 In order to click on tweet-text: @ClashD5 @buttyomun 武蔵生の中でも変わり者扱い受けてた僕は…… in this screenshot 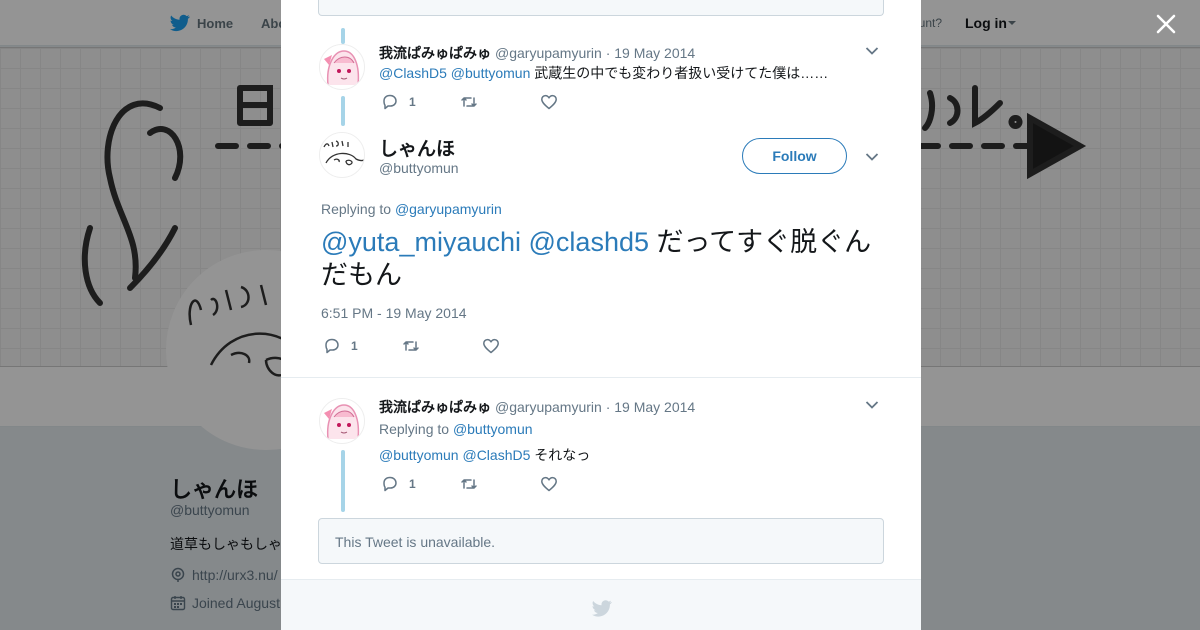, I will do `click(603, 73)`.